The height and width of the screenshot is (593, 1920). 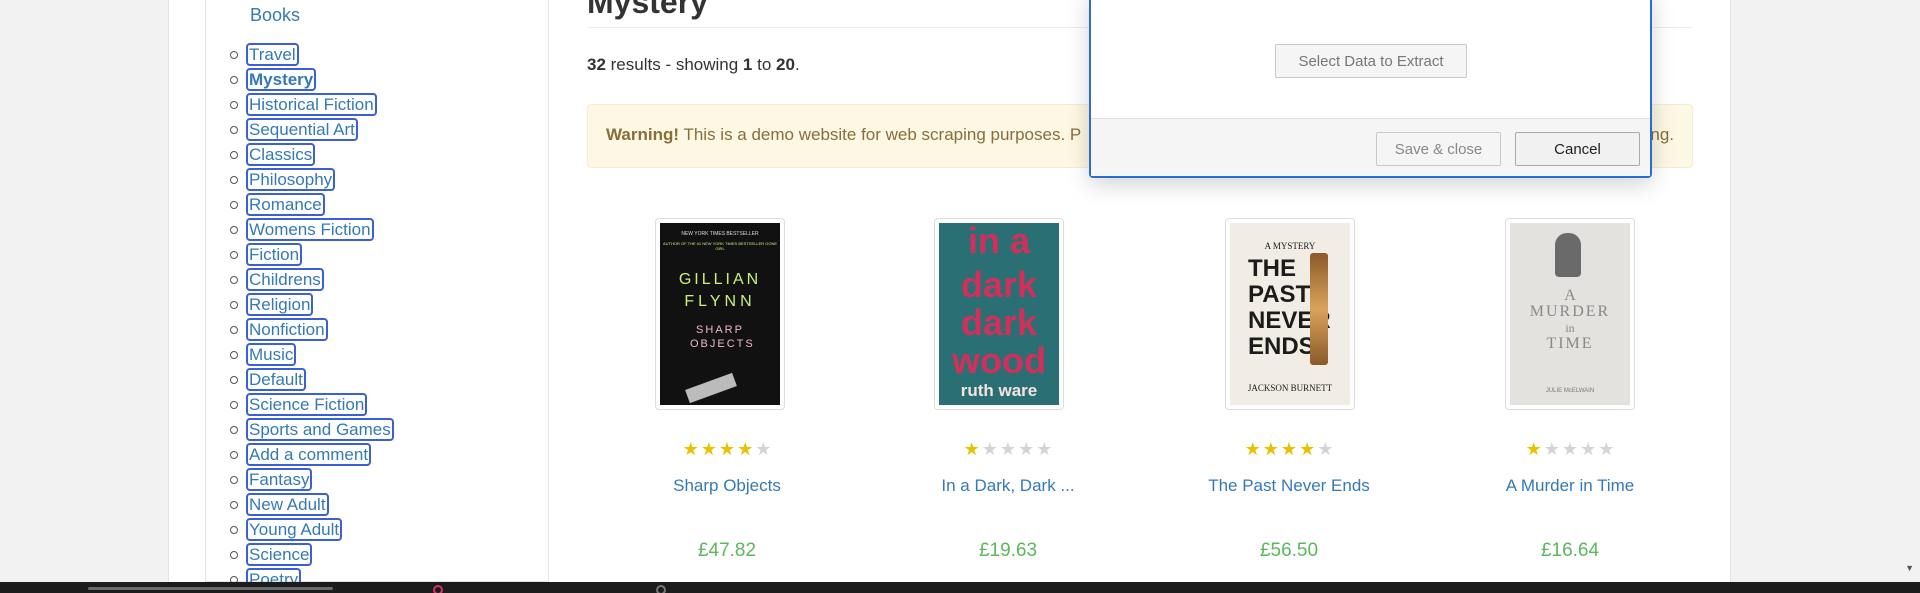 I want to click on cancel-button: Cancel, so click(x=1577, y=149).